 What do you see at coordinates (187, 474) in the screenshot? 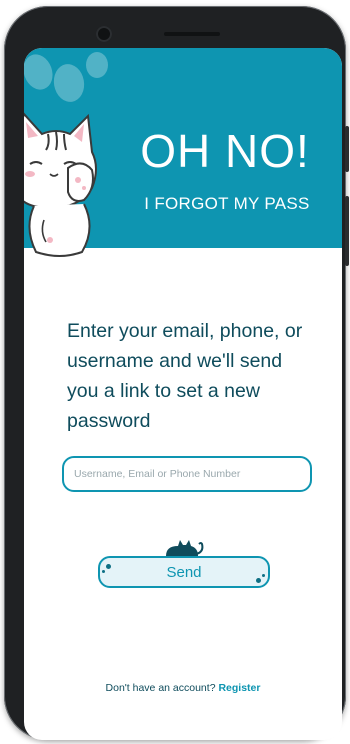
I see `identifier-input` at bounding box center [187, 474].